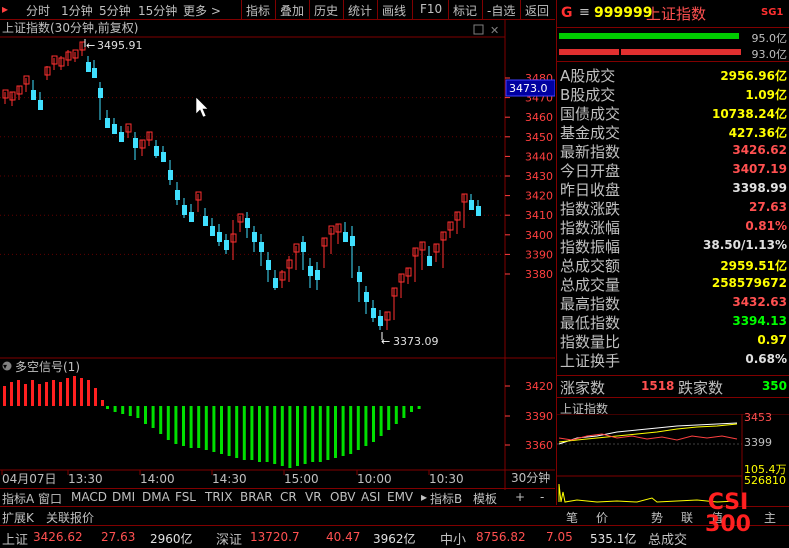  I want to click on price-tick-label: 3430, so click(539, 176).